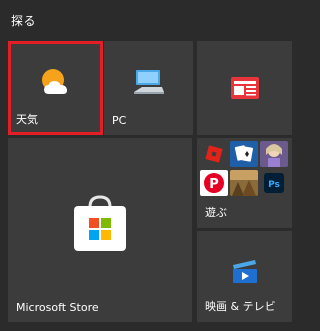 The width and height of the screenshot is (320, 331). What do you see at coordinates (119, 120) in the screenshot?
I see `tile-pc-label: PC` at bounding box center [119, 120].